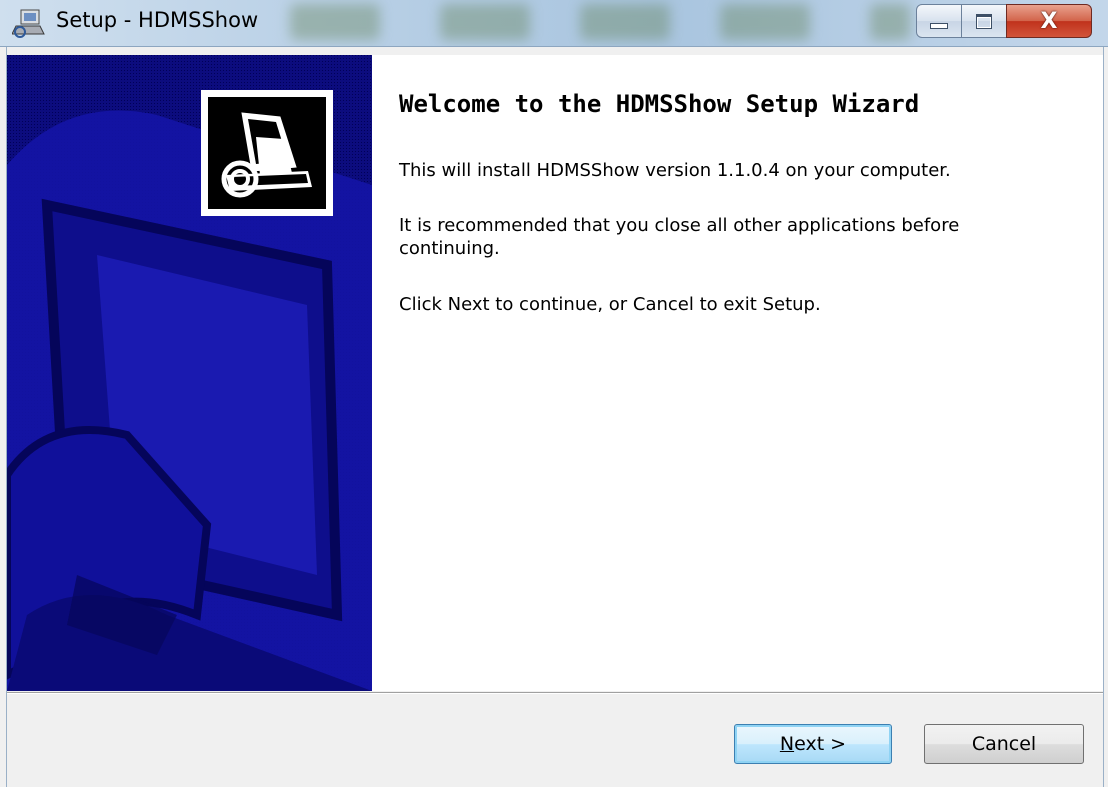  I want to click on next-button: Next >, so click(813, 744).